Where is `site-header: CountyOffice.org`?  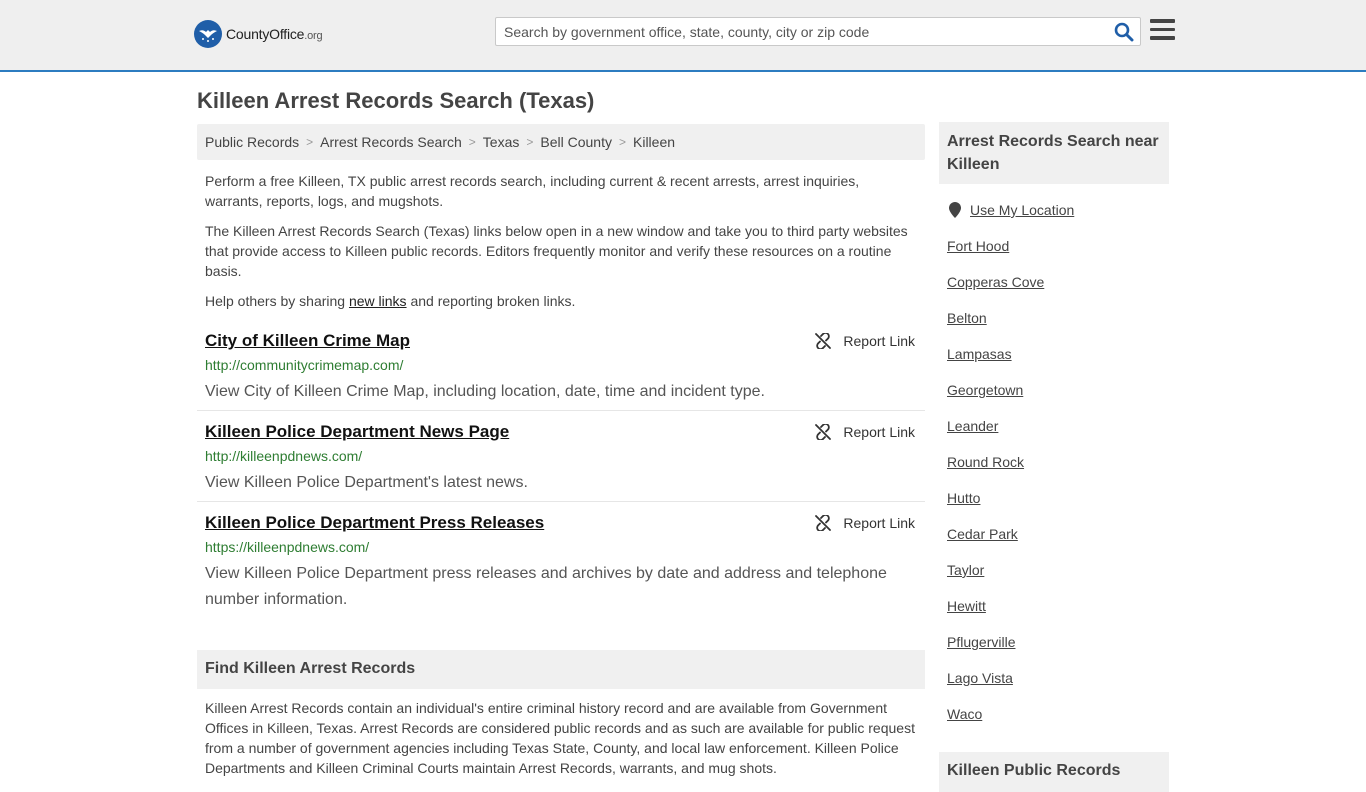 site-header: CountyOffice.org is located at coordinates (683, 36).